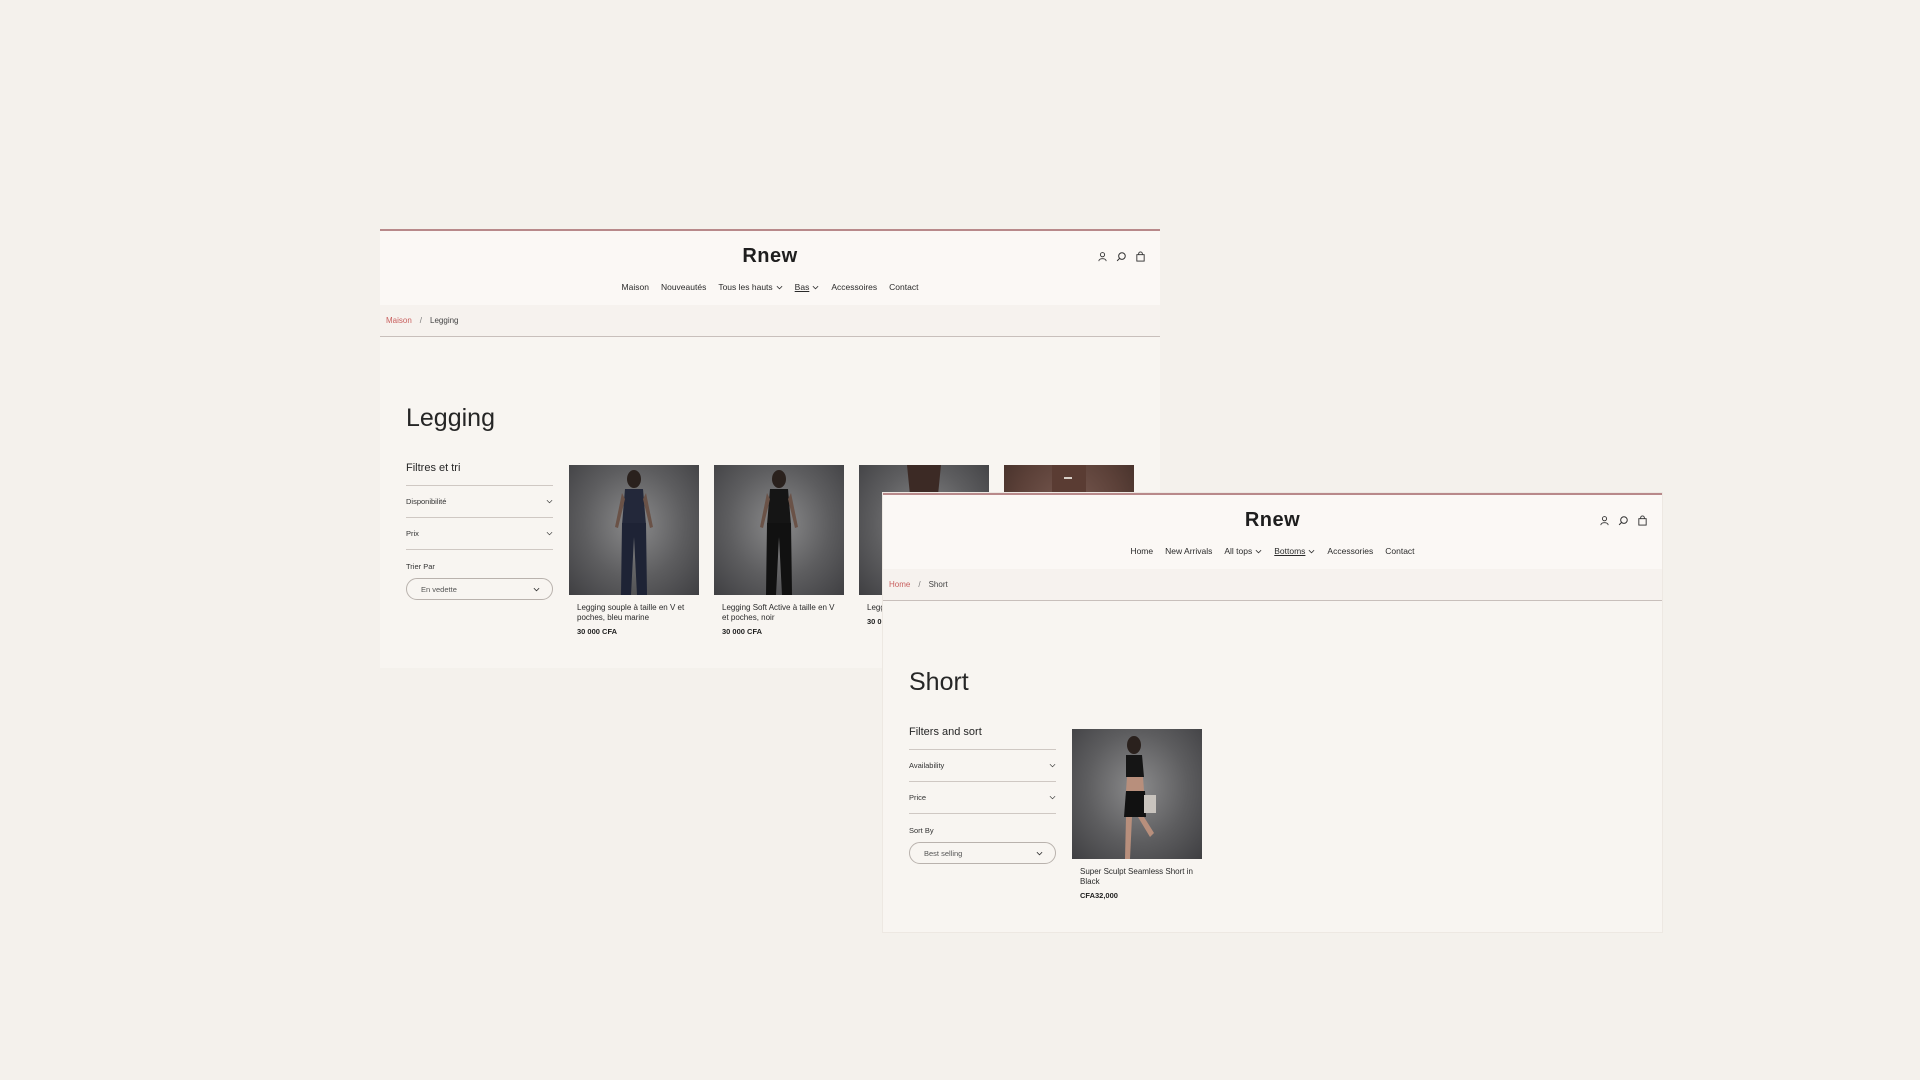  I want to click on breadcrumb: Maison / Legging, so click(770, 321).